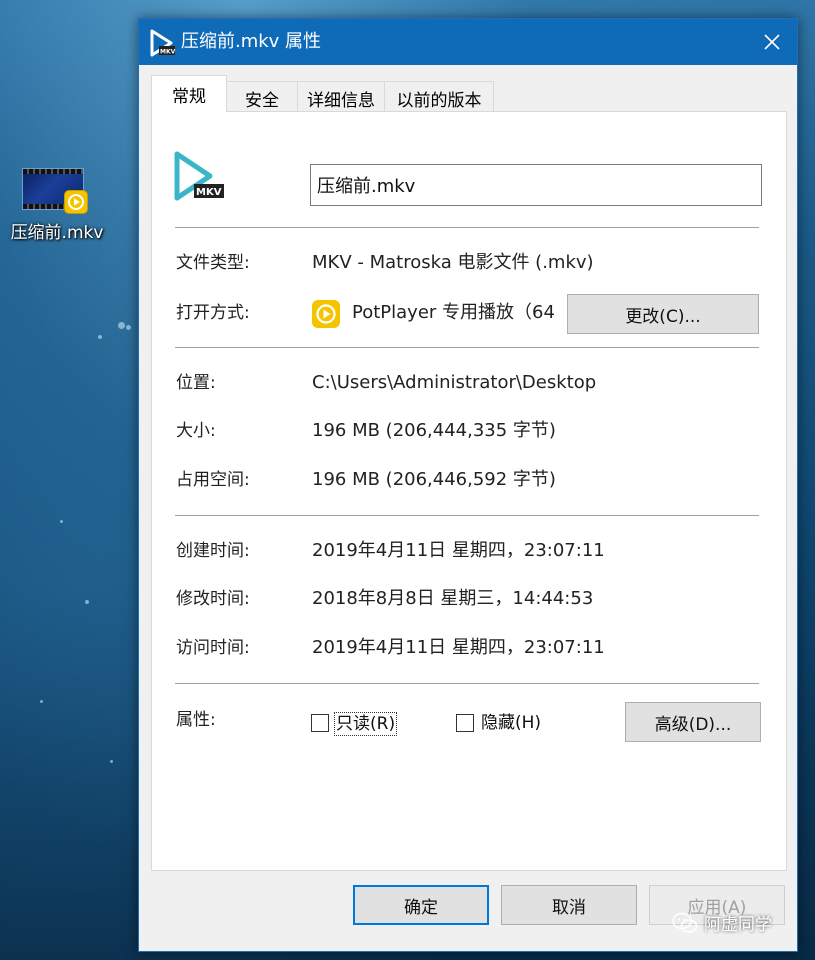 The image size is (815, 960). What do you see at coordinates (58, 206) in the screenshot?
I see `desktop-file-icon: 压缩前.mkv` at bounding box center [58, 206].